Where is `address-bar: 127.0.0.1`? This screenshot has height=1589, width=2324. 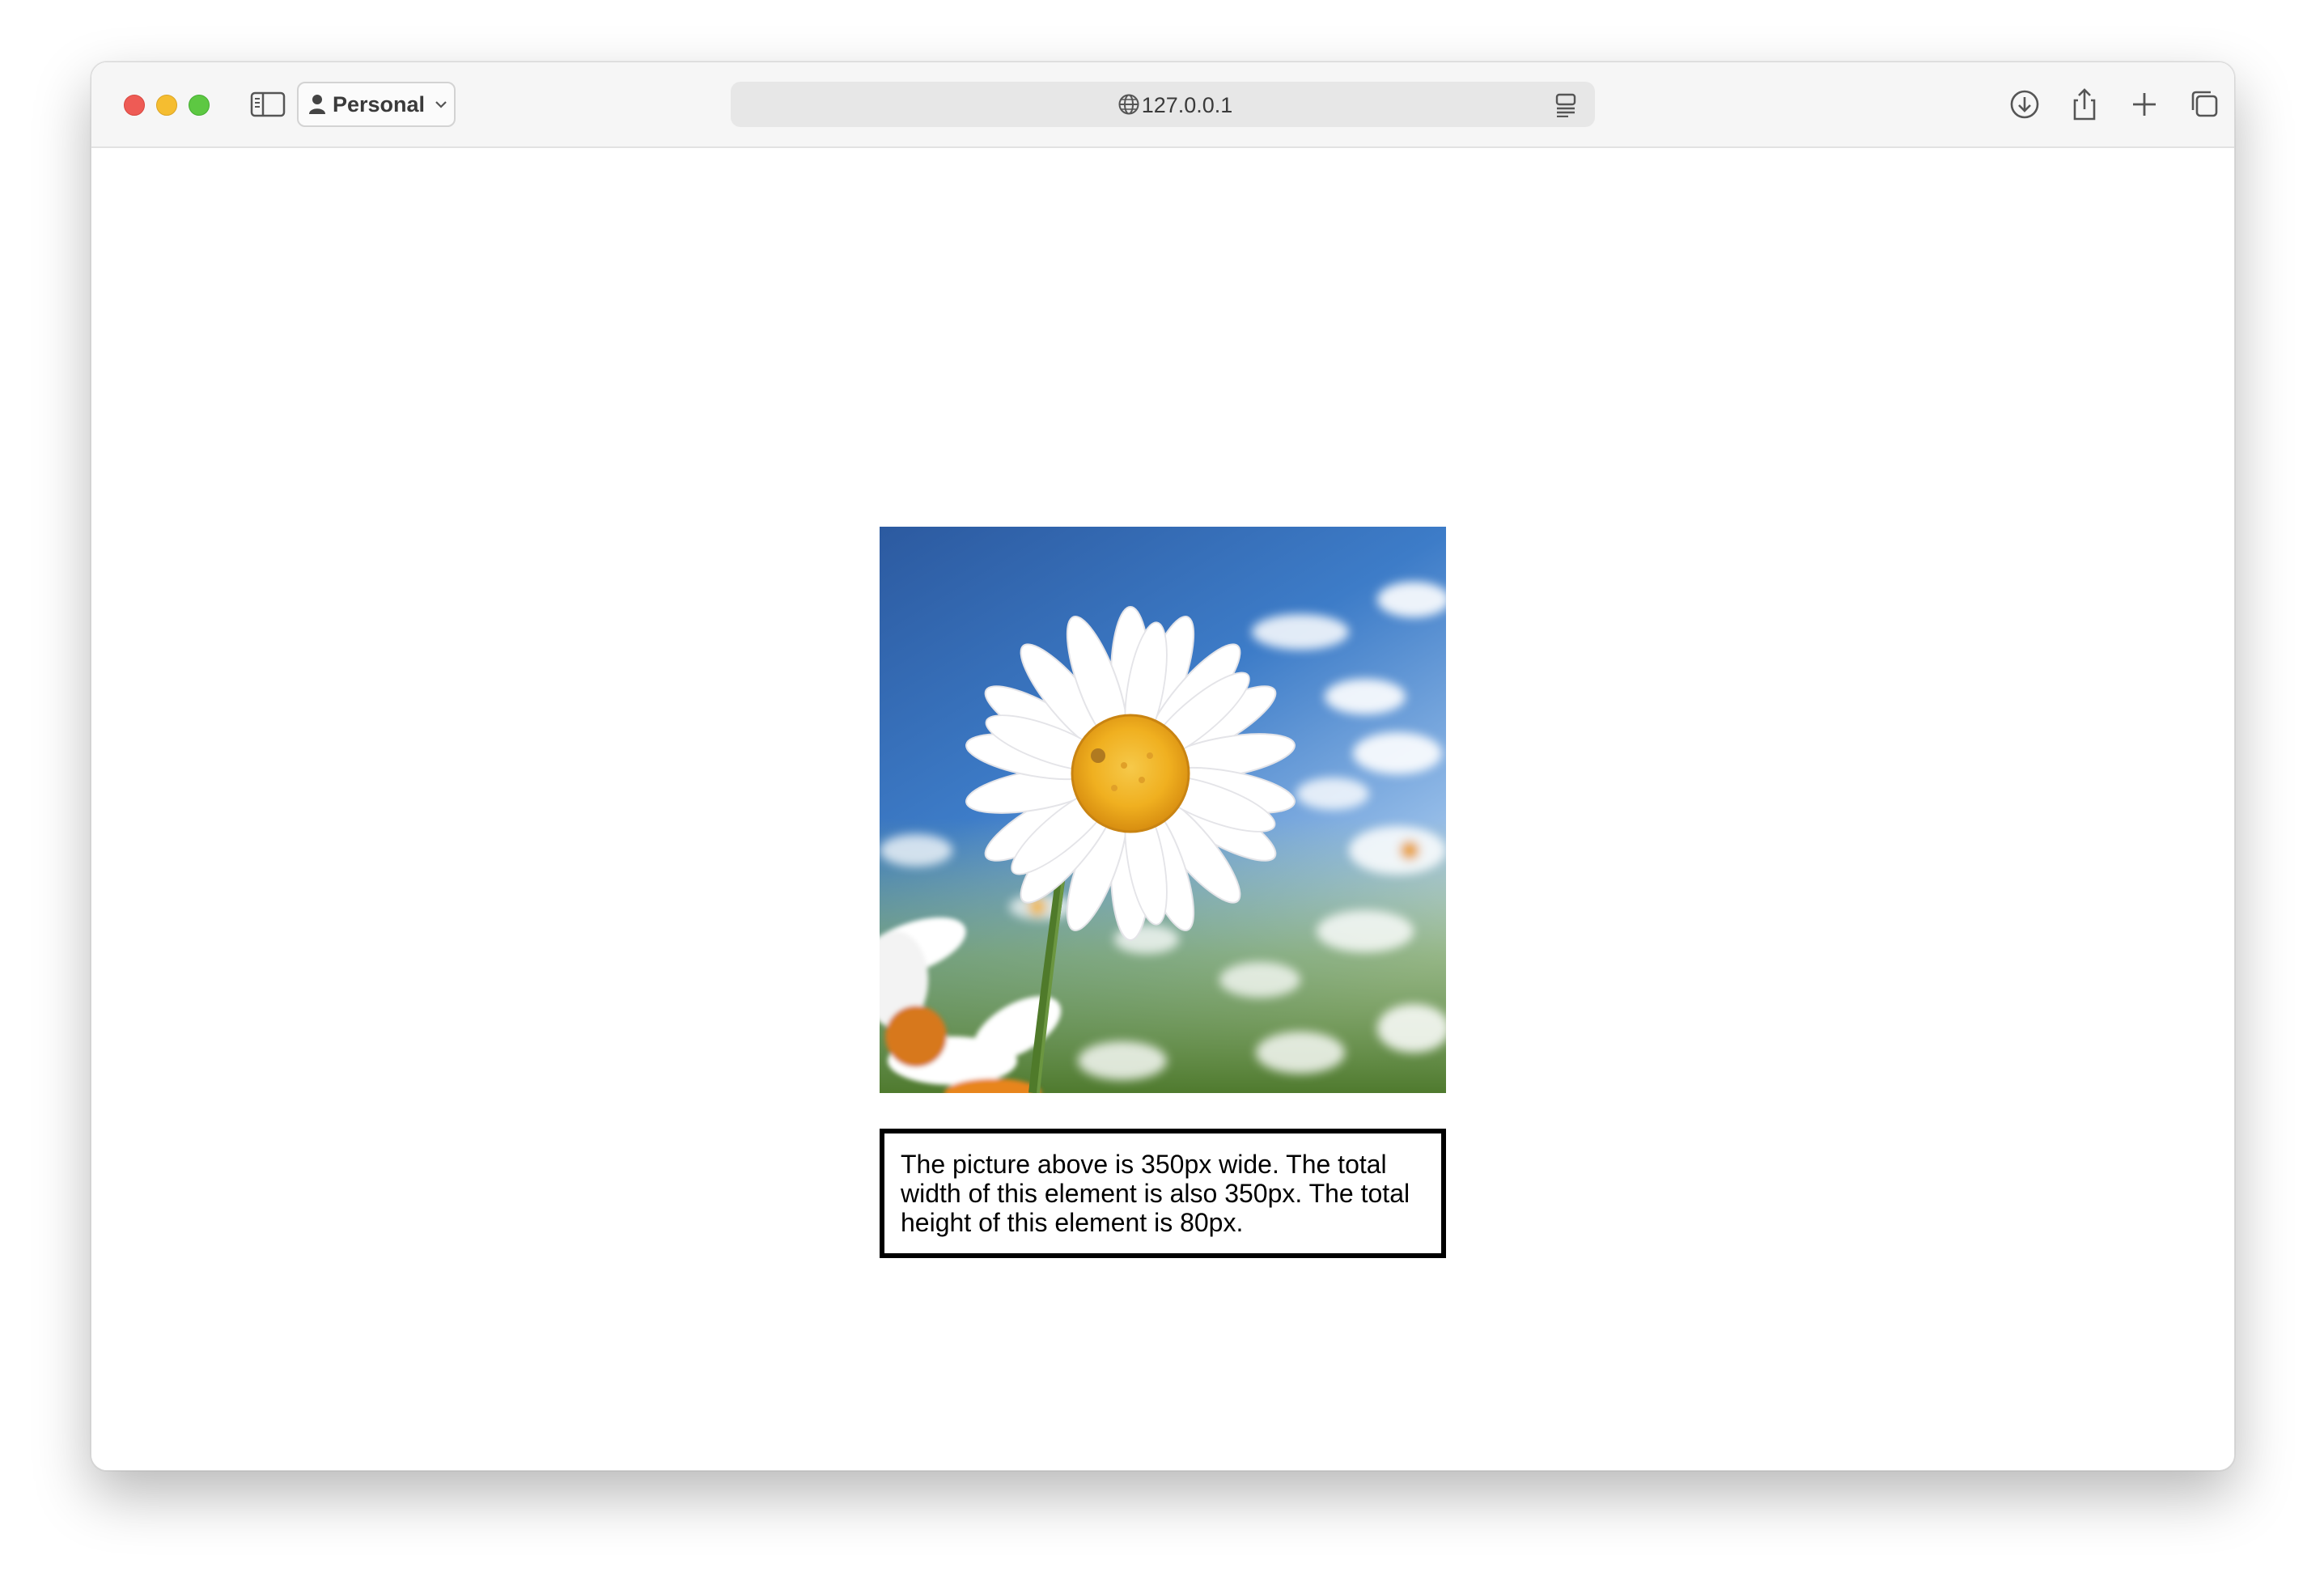
address-bar: 127.0.0.1 is located at coordinates (1163, 104).